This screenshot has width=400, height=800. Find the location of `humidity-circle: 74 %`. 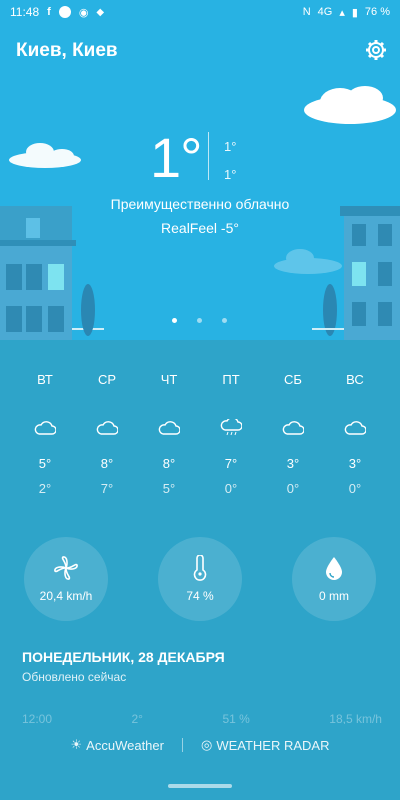

humidity-circle: 74 % is located at coordinates (200, 579).